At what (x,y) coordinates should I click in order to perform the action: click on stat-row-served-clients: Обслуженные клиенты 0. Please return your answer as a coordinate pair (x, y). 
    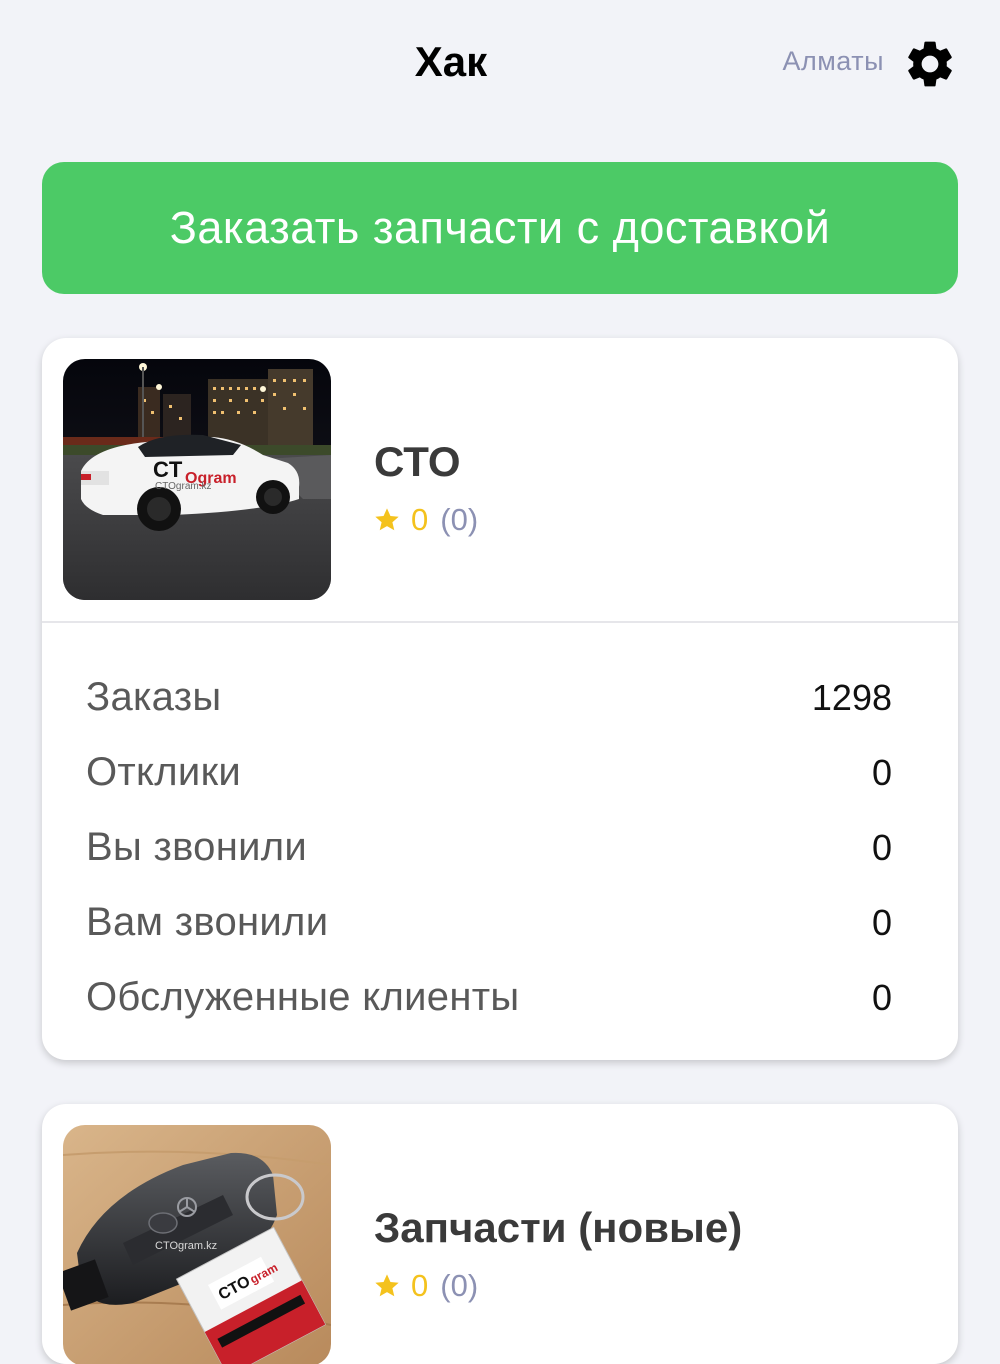
    Looking at the image, I should click on (489, 997).